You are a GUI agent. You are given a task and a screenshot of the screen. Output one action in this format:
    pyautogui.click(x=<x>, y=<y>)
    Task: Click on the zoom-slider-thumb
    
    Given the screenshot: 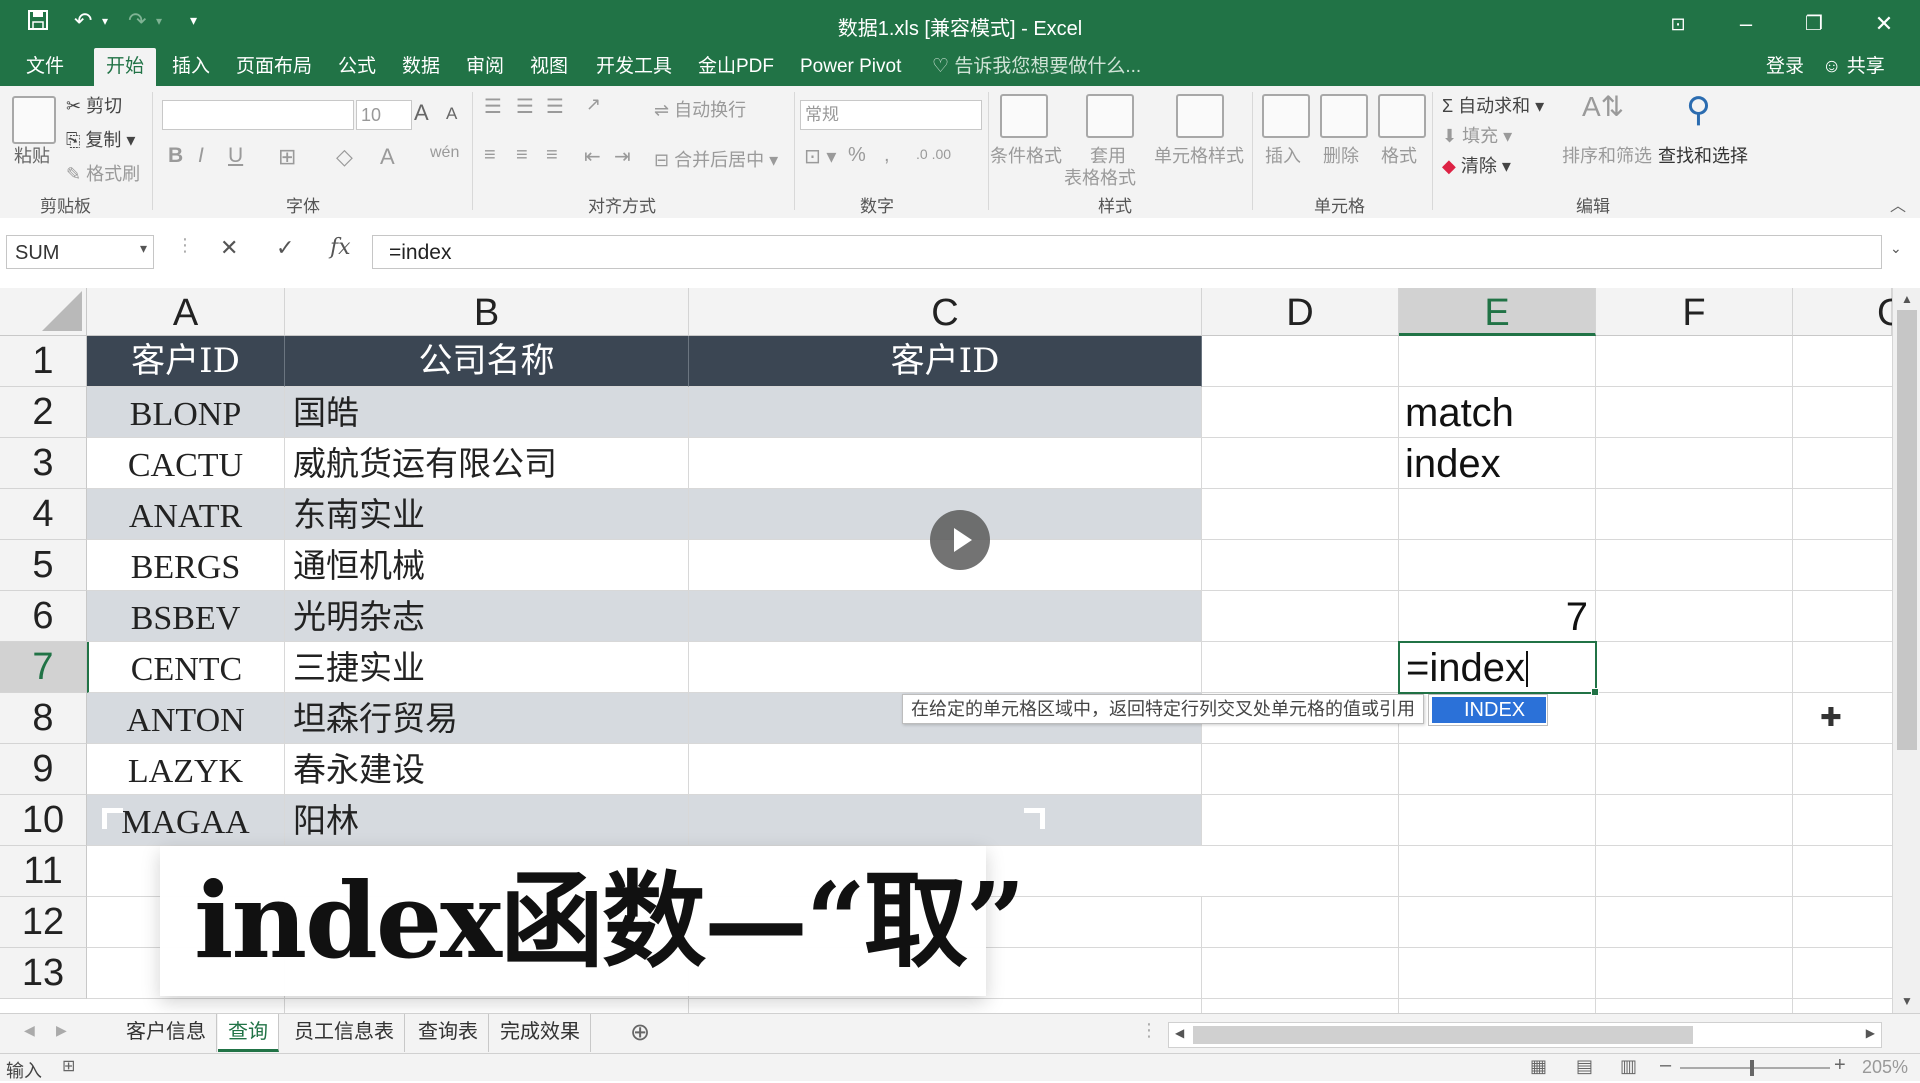 What is the action you would take?
    pyautogui.click(x=1752, y=1068)
    